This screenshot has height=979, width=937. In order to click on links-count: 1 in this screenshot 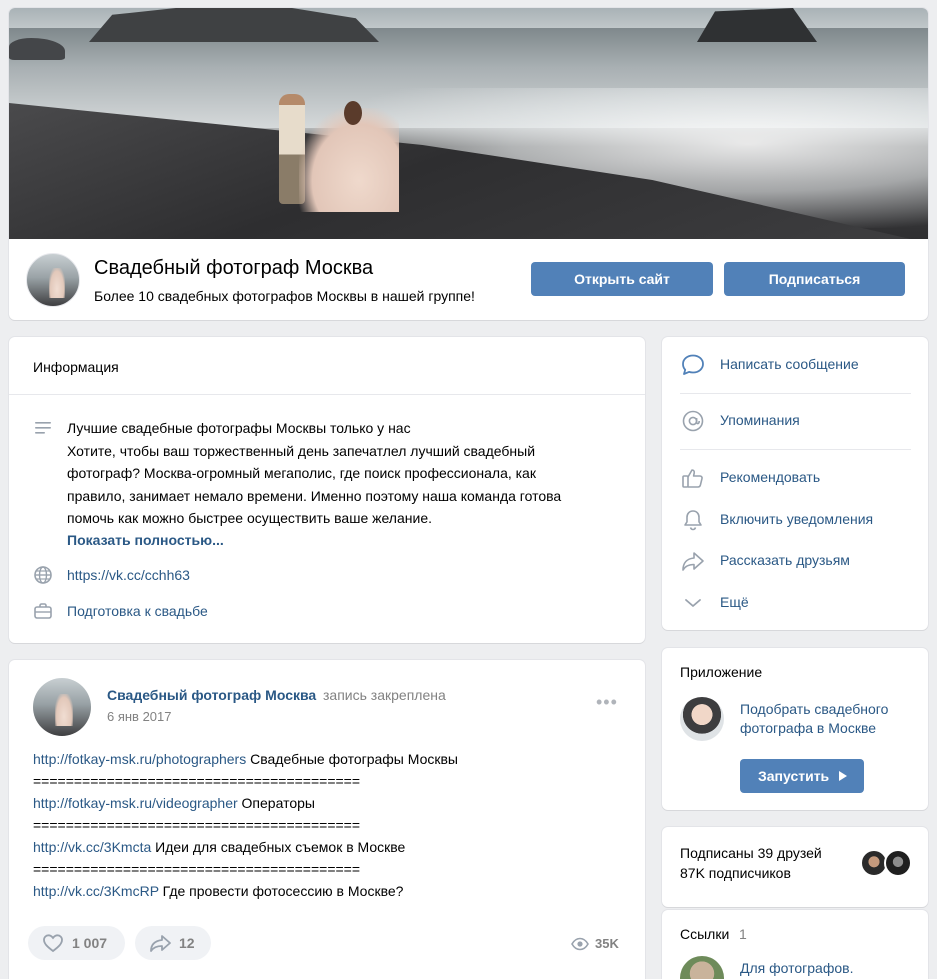, I will do `click(743, 934)`.